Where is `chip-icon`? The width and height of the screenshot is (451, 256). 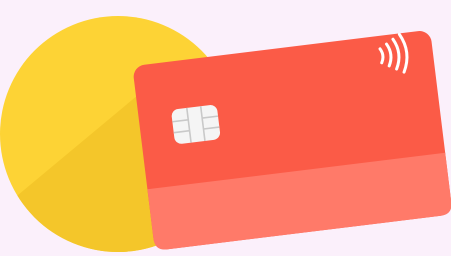 chip-icon is located at coordinates (196, 124).